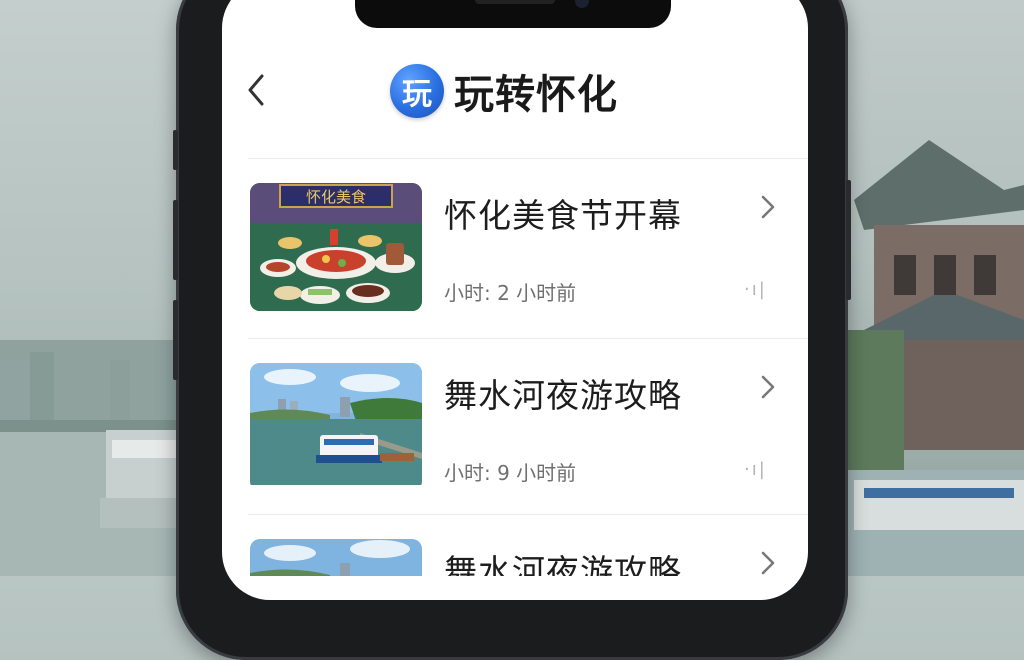  What do you see at coordinates (515, 438) in the screenshot?
I see `list-item: 舞水河夜游攻略 小时: 9 小时前 ·ı|` at bounding box center [515, 438].